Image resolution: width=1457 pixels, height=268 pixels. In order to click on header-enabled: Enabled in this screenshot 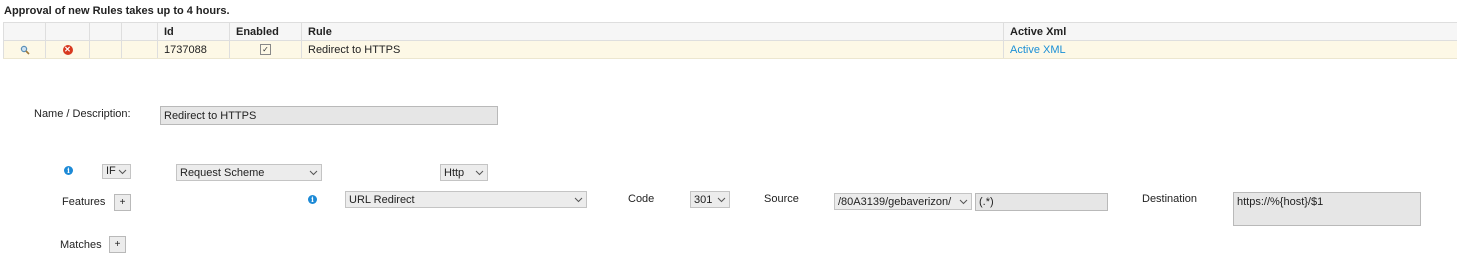, I will do `click(265, 31)`.